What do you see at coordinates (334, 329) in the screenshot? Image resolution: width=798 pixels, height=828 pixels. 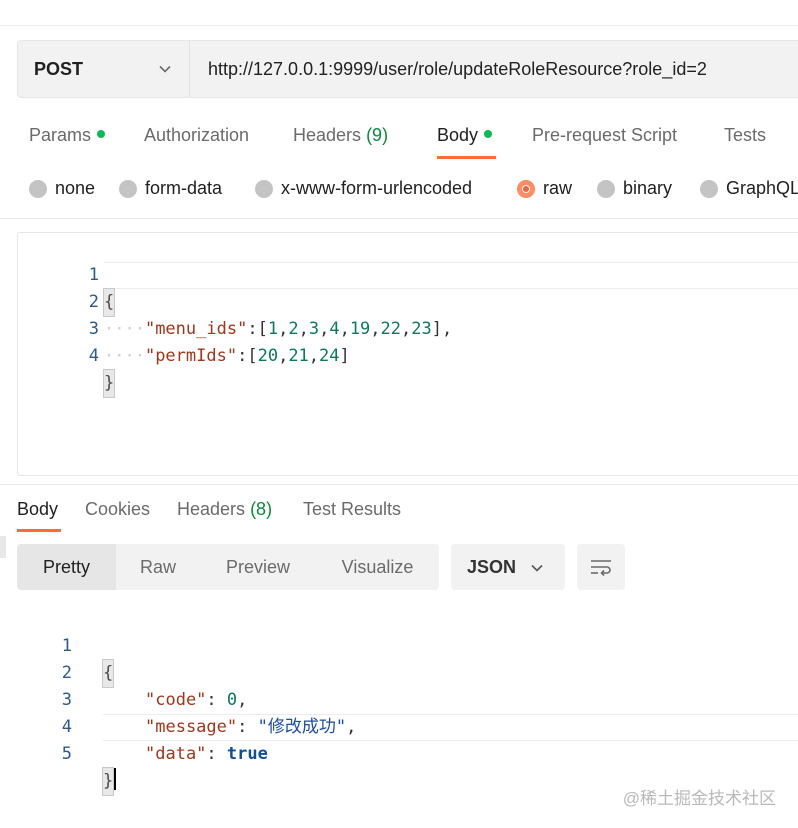 I see `json-number: 4` at bounding box center [334, 329].